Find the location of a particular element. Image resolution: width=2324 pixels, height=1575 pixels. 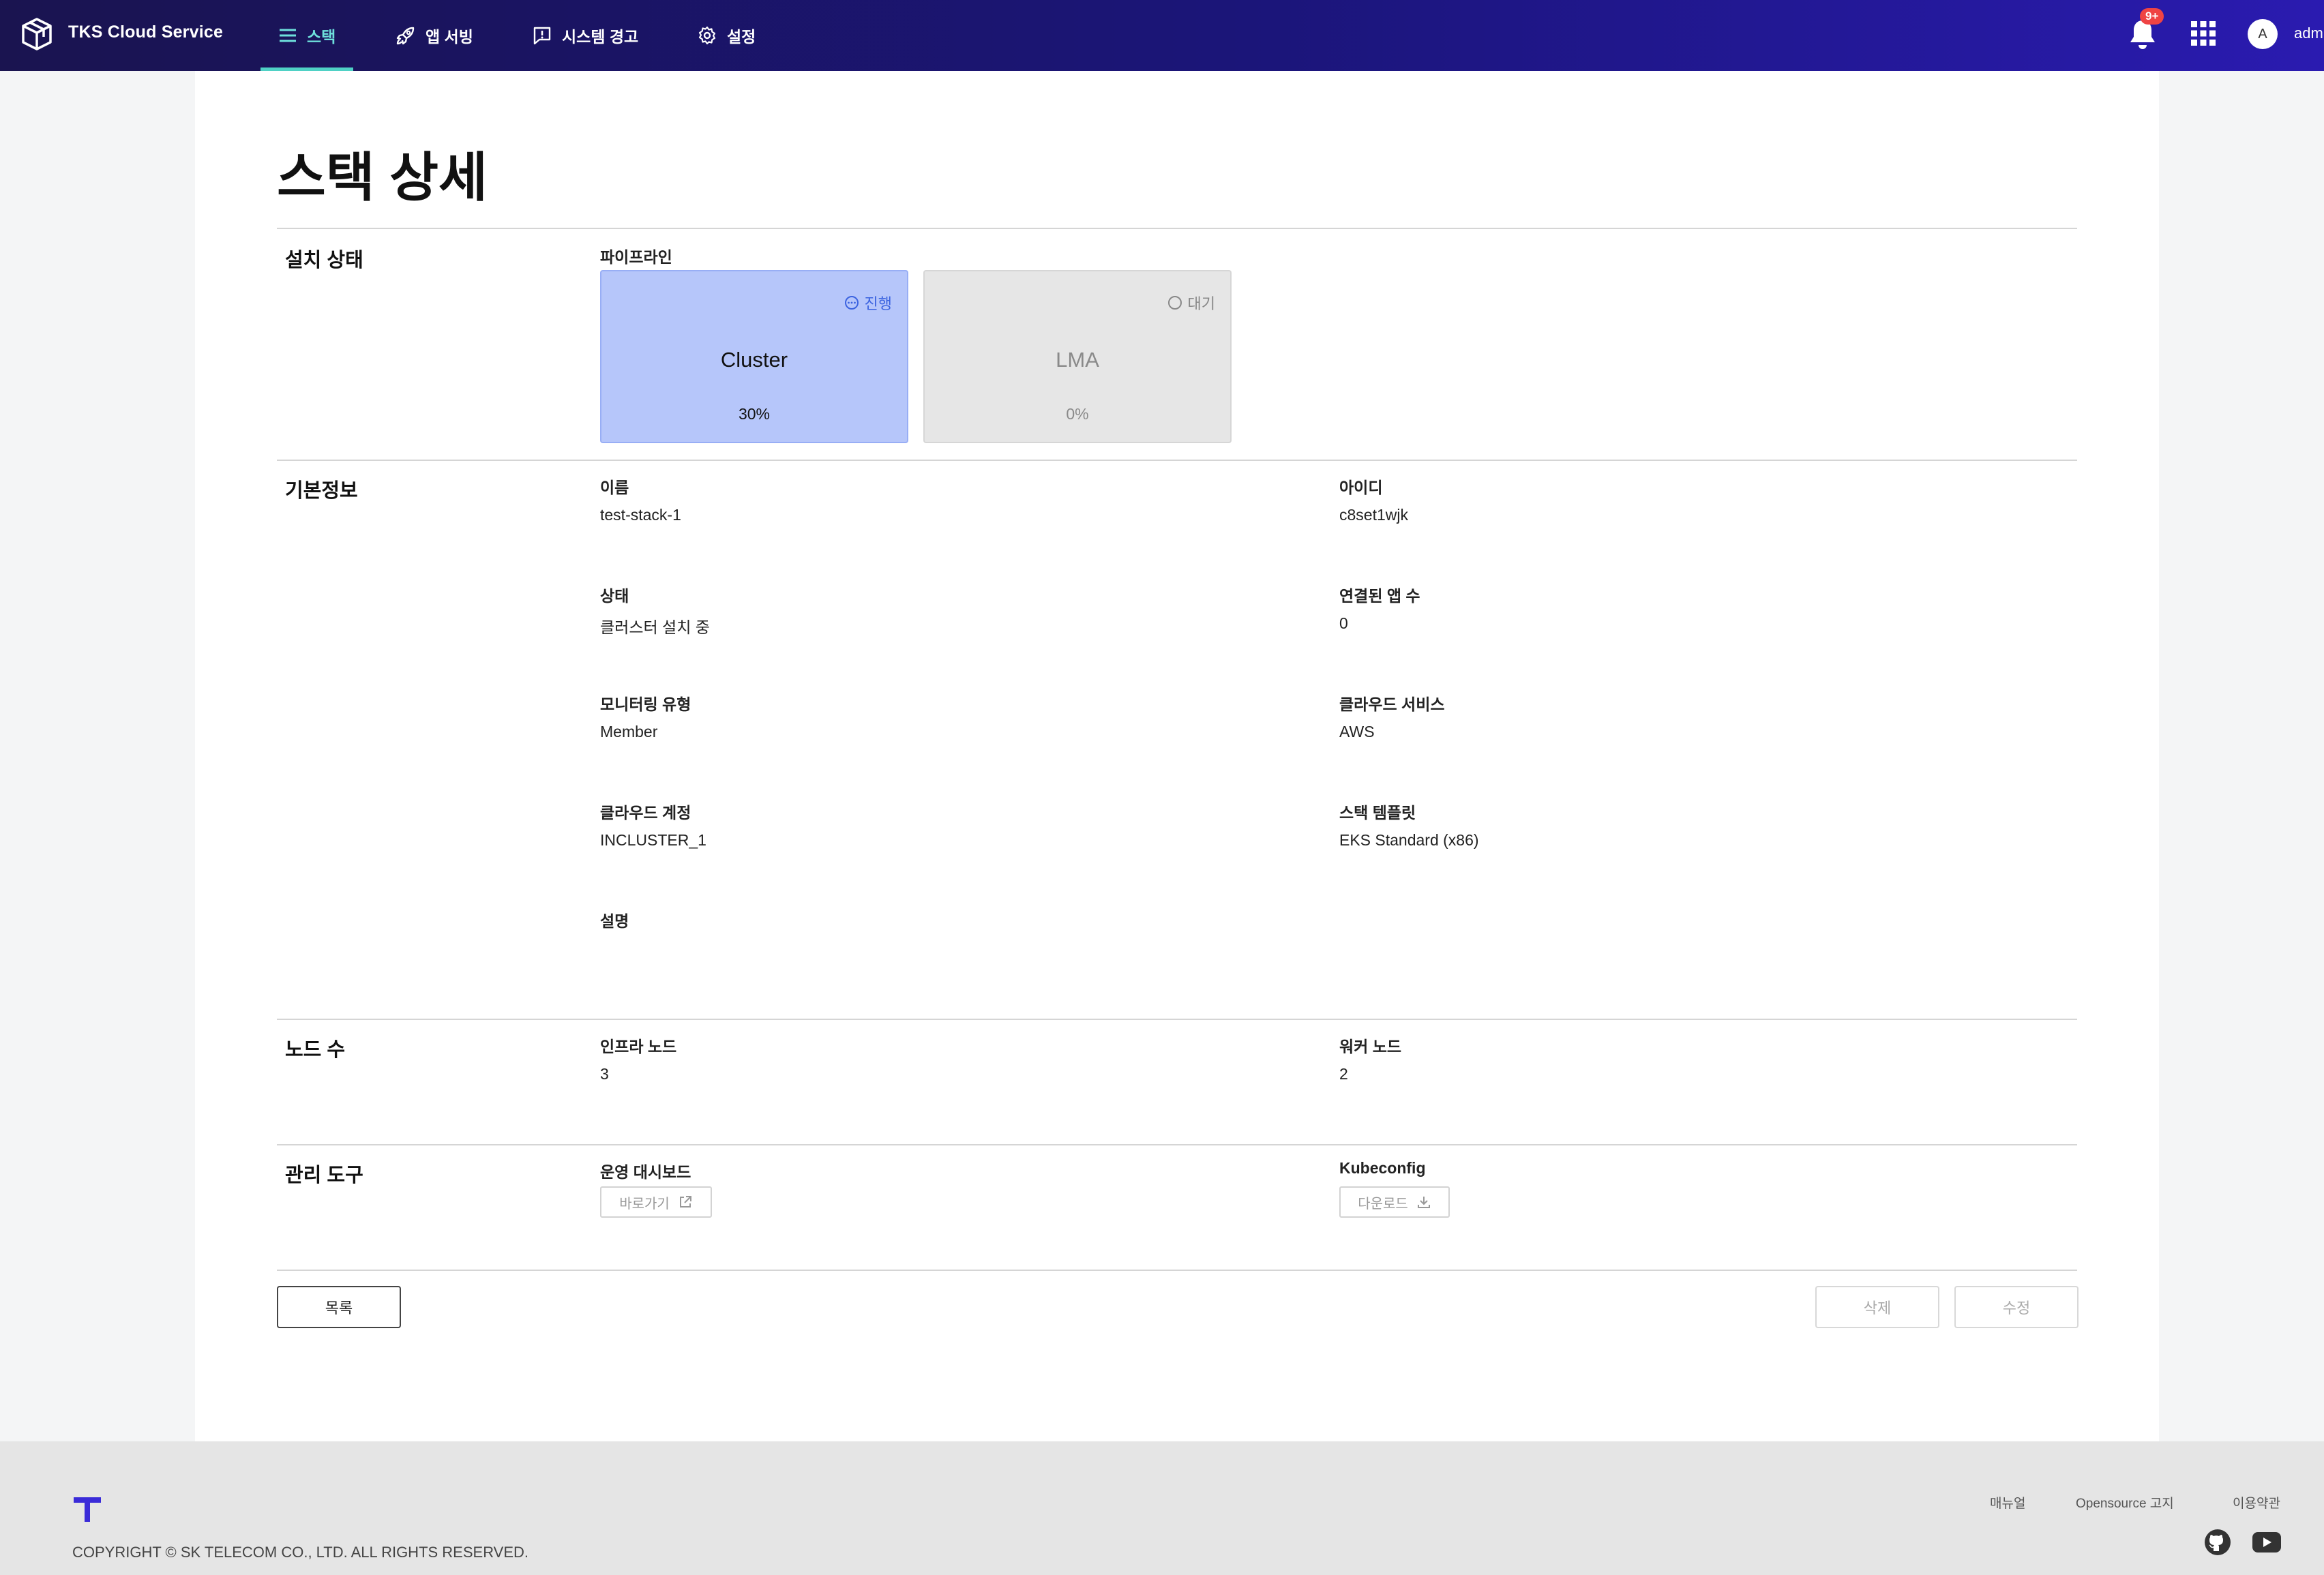

pipeline-stage-lma: 대기 LMA 0% is located at coordinates (1077, 356).